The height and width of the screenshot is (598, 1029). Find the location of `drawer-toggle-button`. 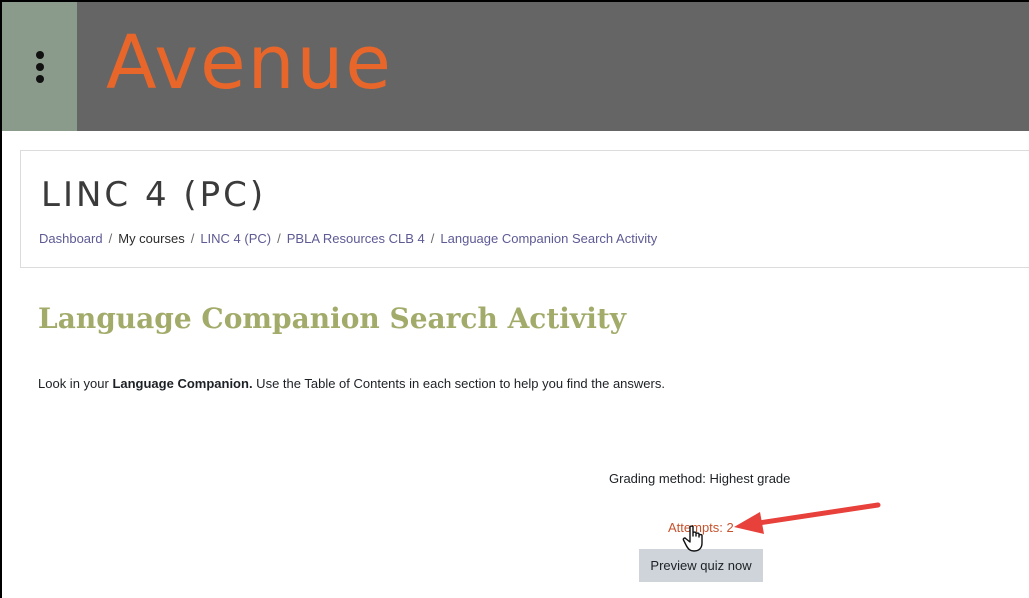

drawer-toggle-button is located at coordinates (39, 66).